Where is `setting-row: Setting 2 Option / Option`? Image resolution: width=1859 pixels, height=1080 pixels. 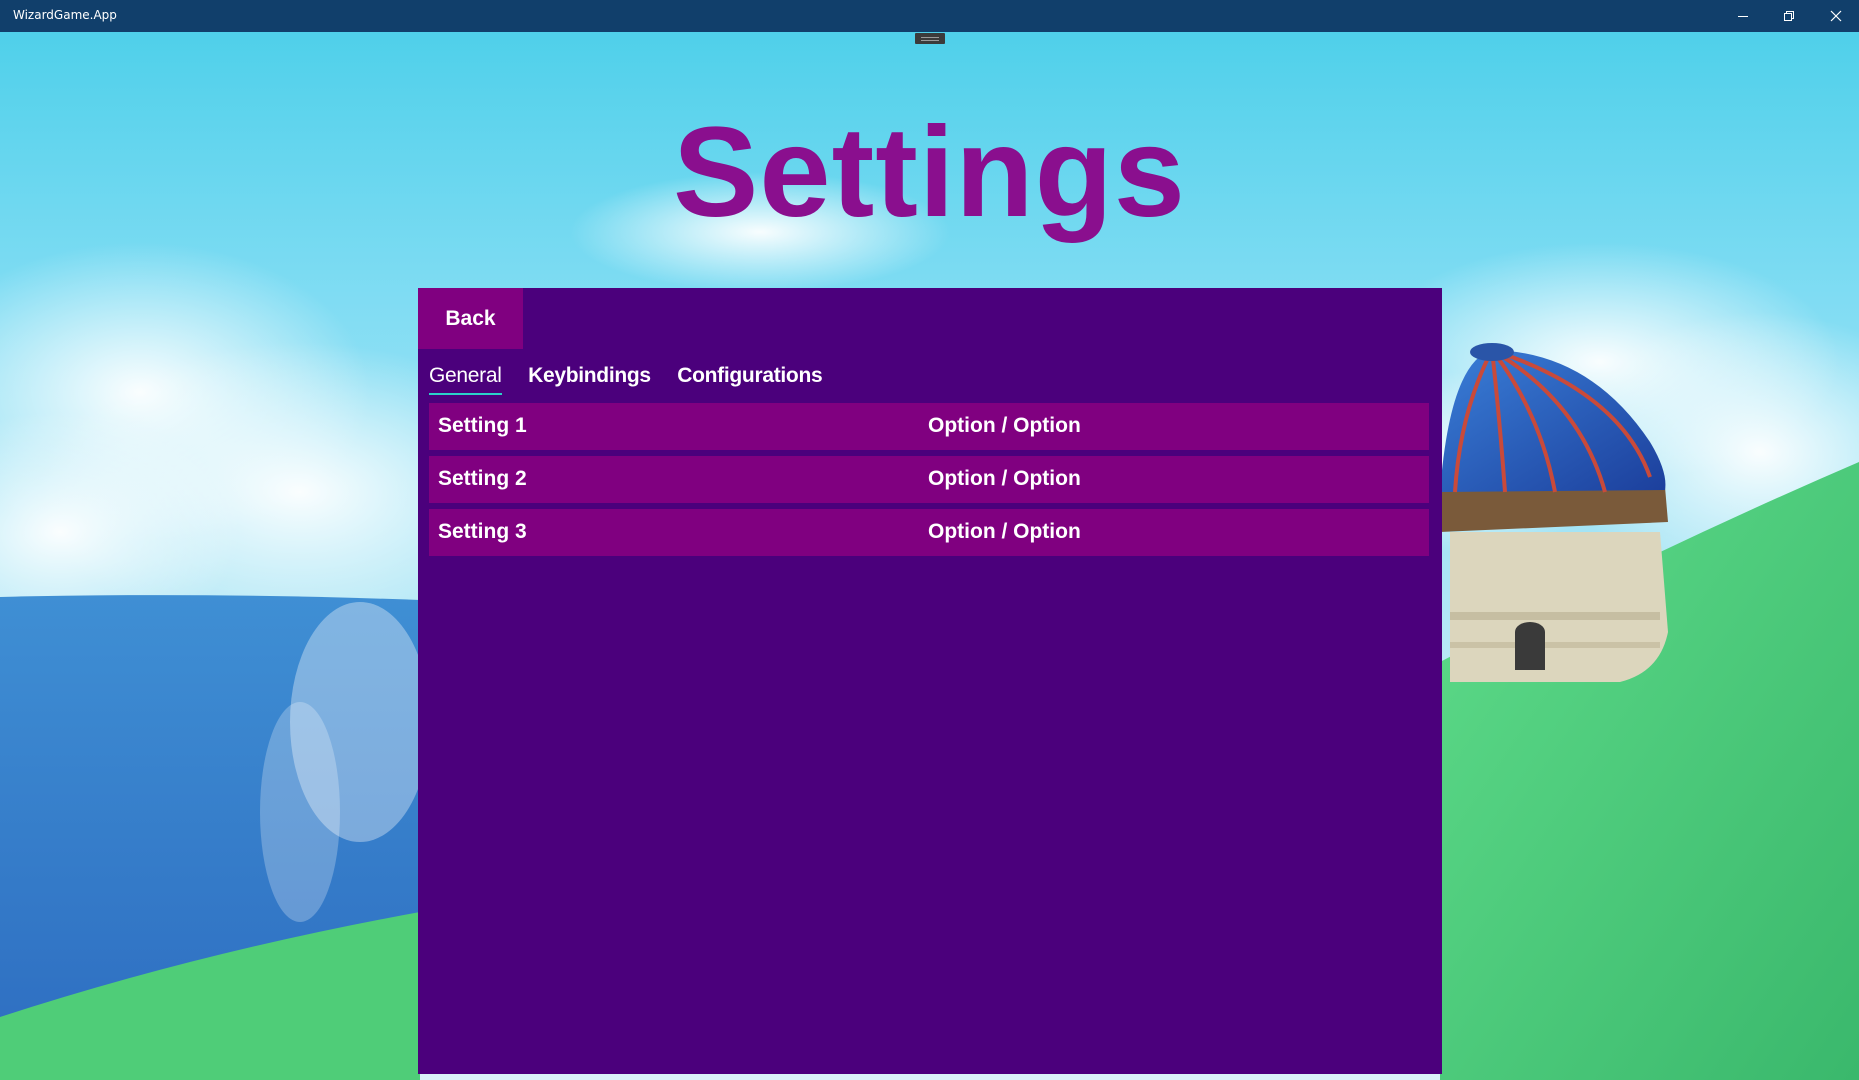
setting-row: Setting 2 Option / Option is located at coordinates (929, 479).